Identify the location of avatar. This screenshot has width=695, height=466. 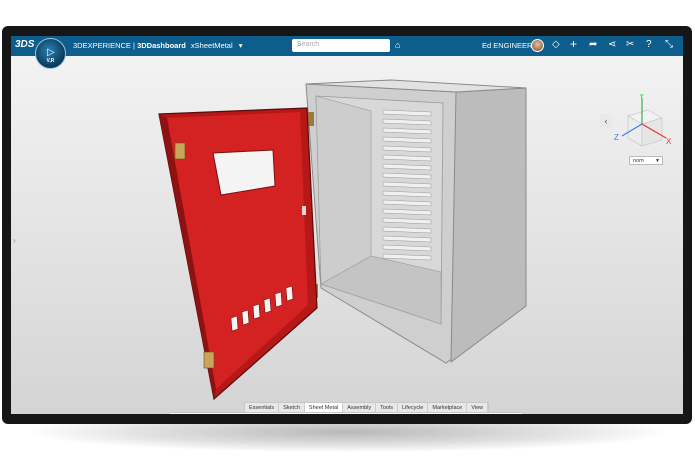
(537, 45).